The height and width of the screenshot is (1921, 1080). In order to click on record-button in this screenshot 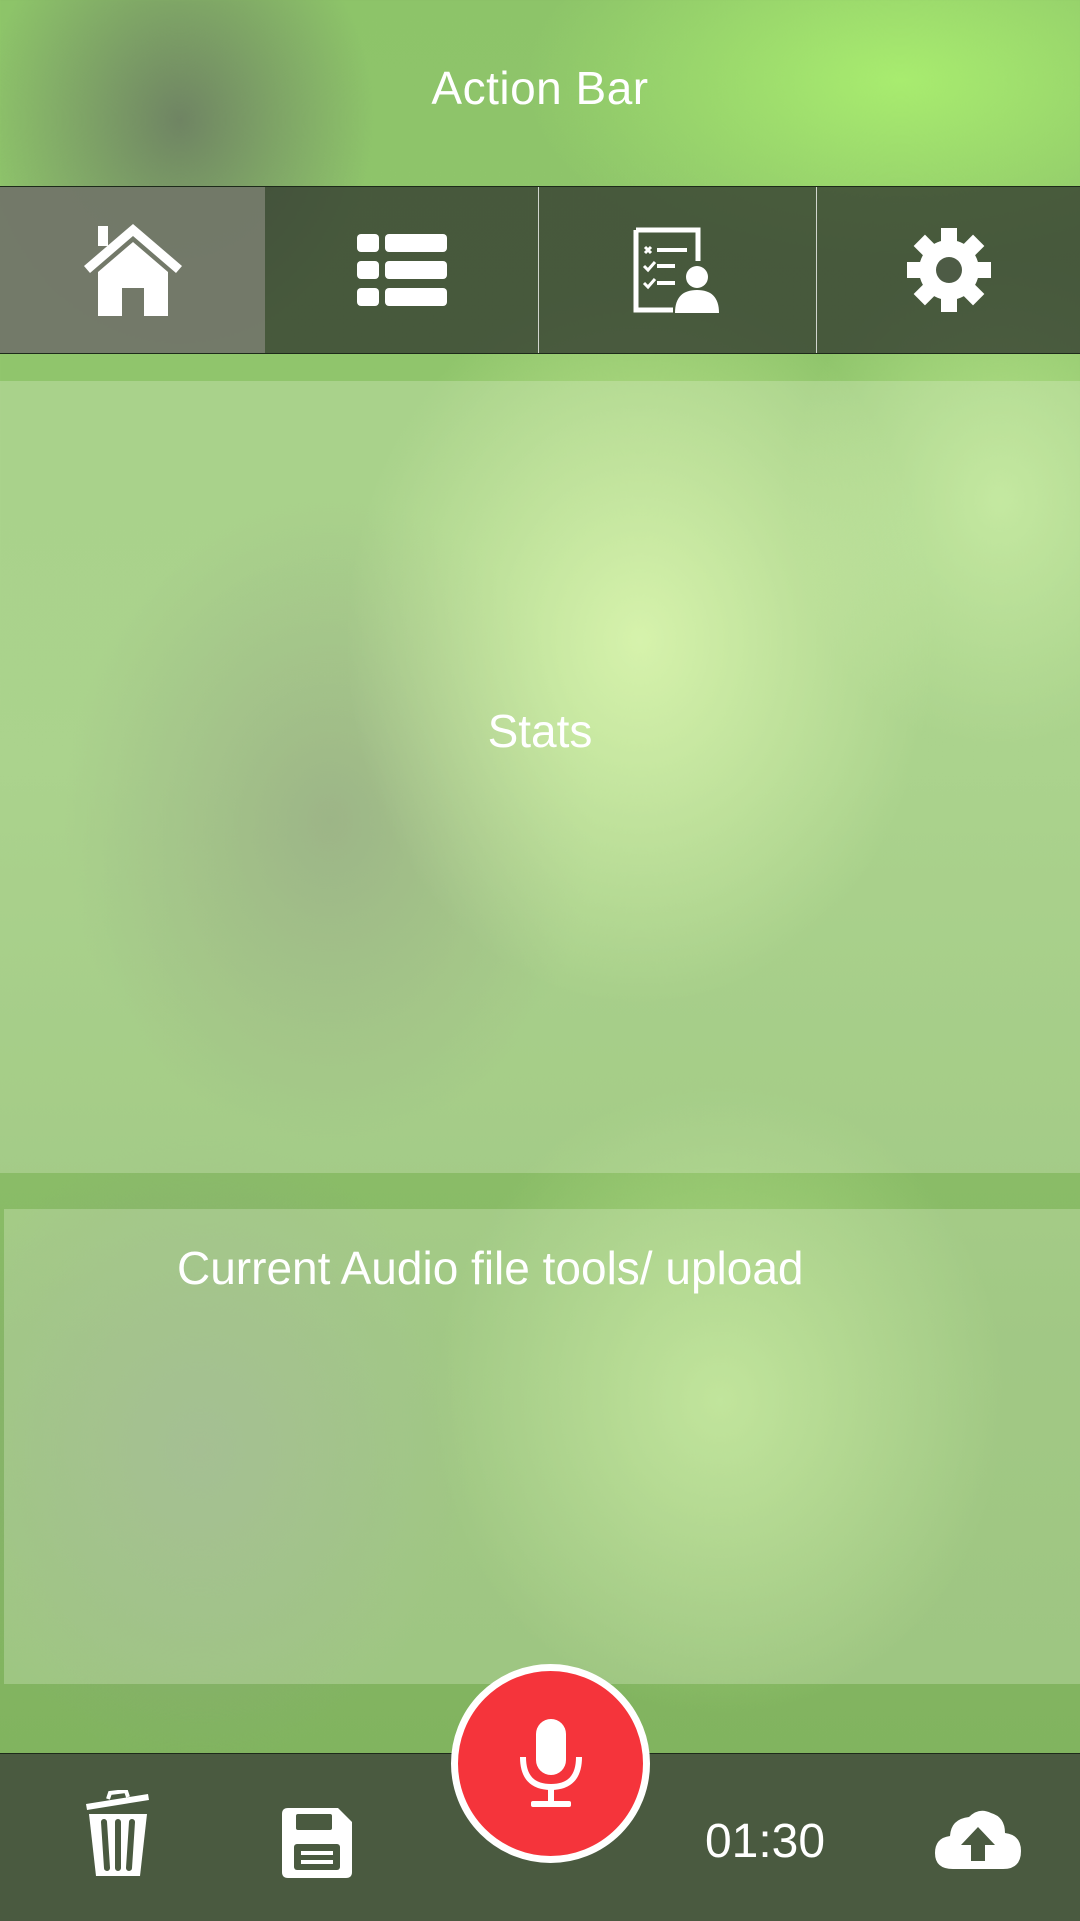, I will do `click(550, 1763)`.